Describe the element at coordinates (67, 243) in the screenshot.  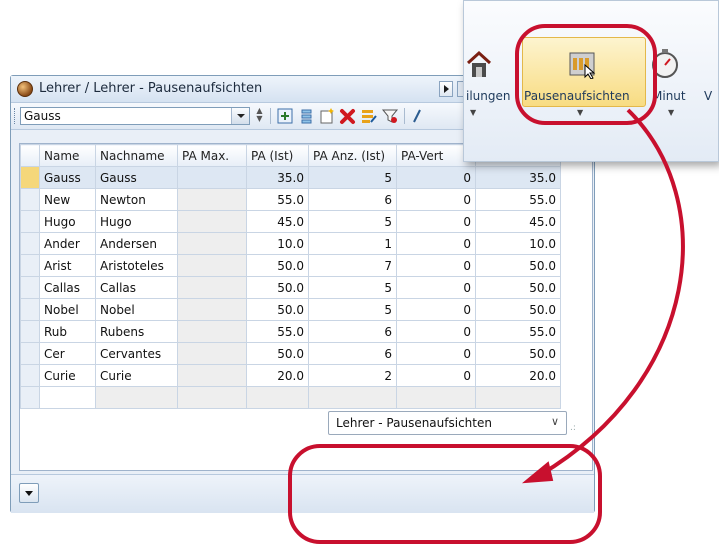
I see `cell-name: Ander` at that location.